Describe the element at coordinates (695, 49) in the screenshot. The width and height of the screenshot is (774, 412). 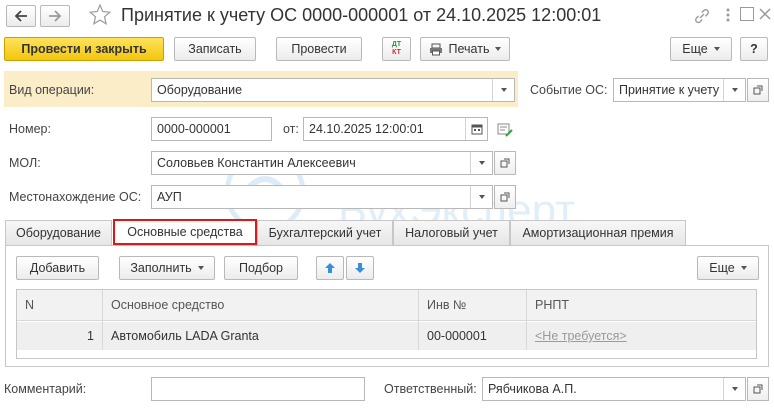
I see `more-label: Еще` at that location.